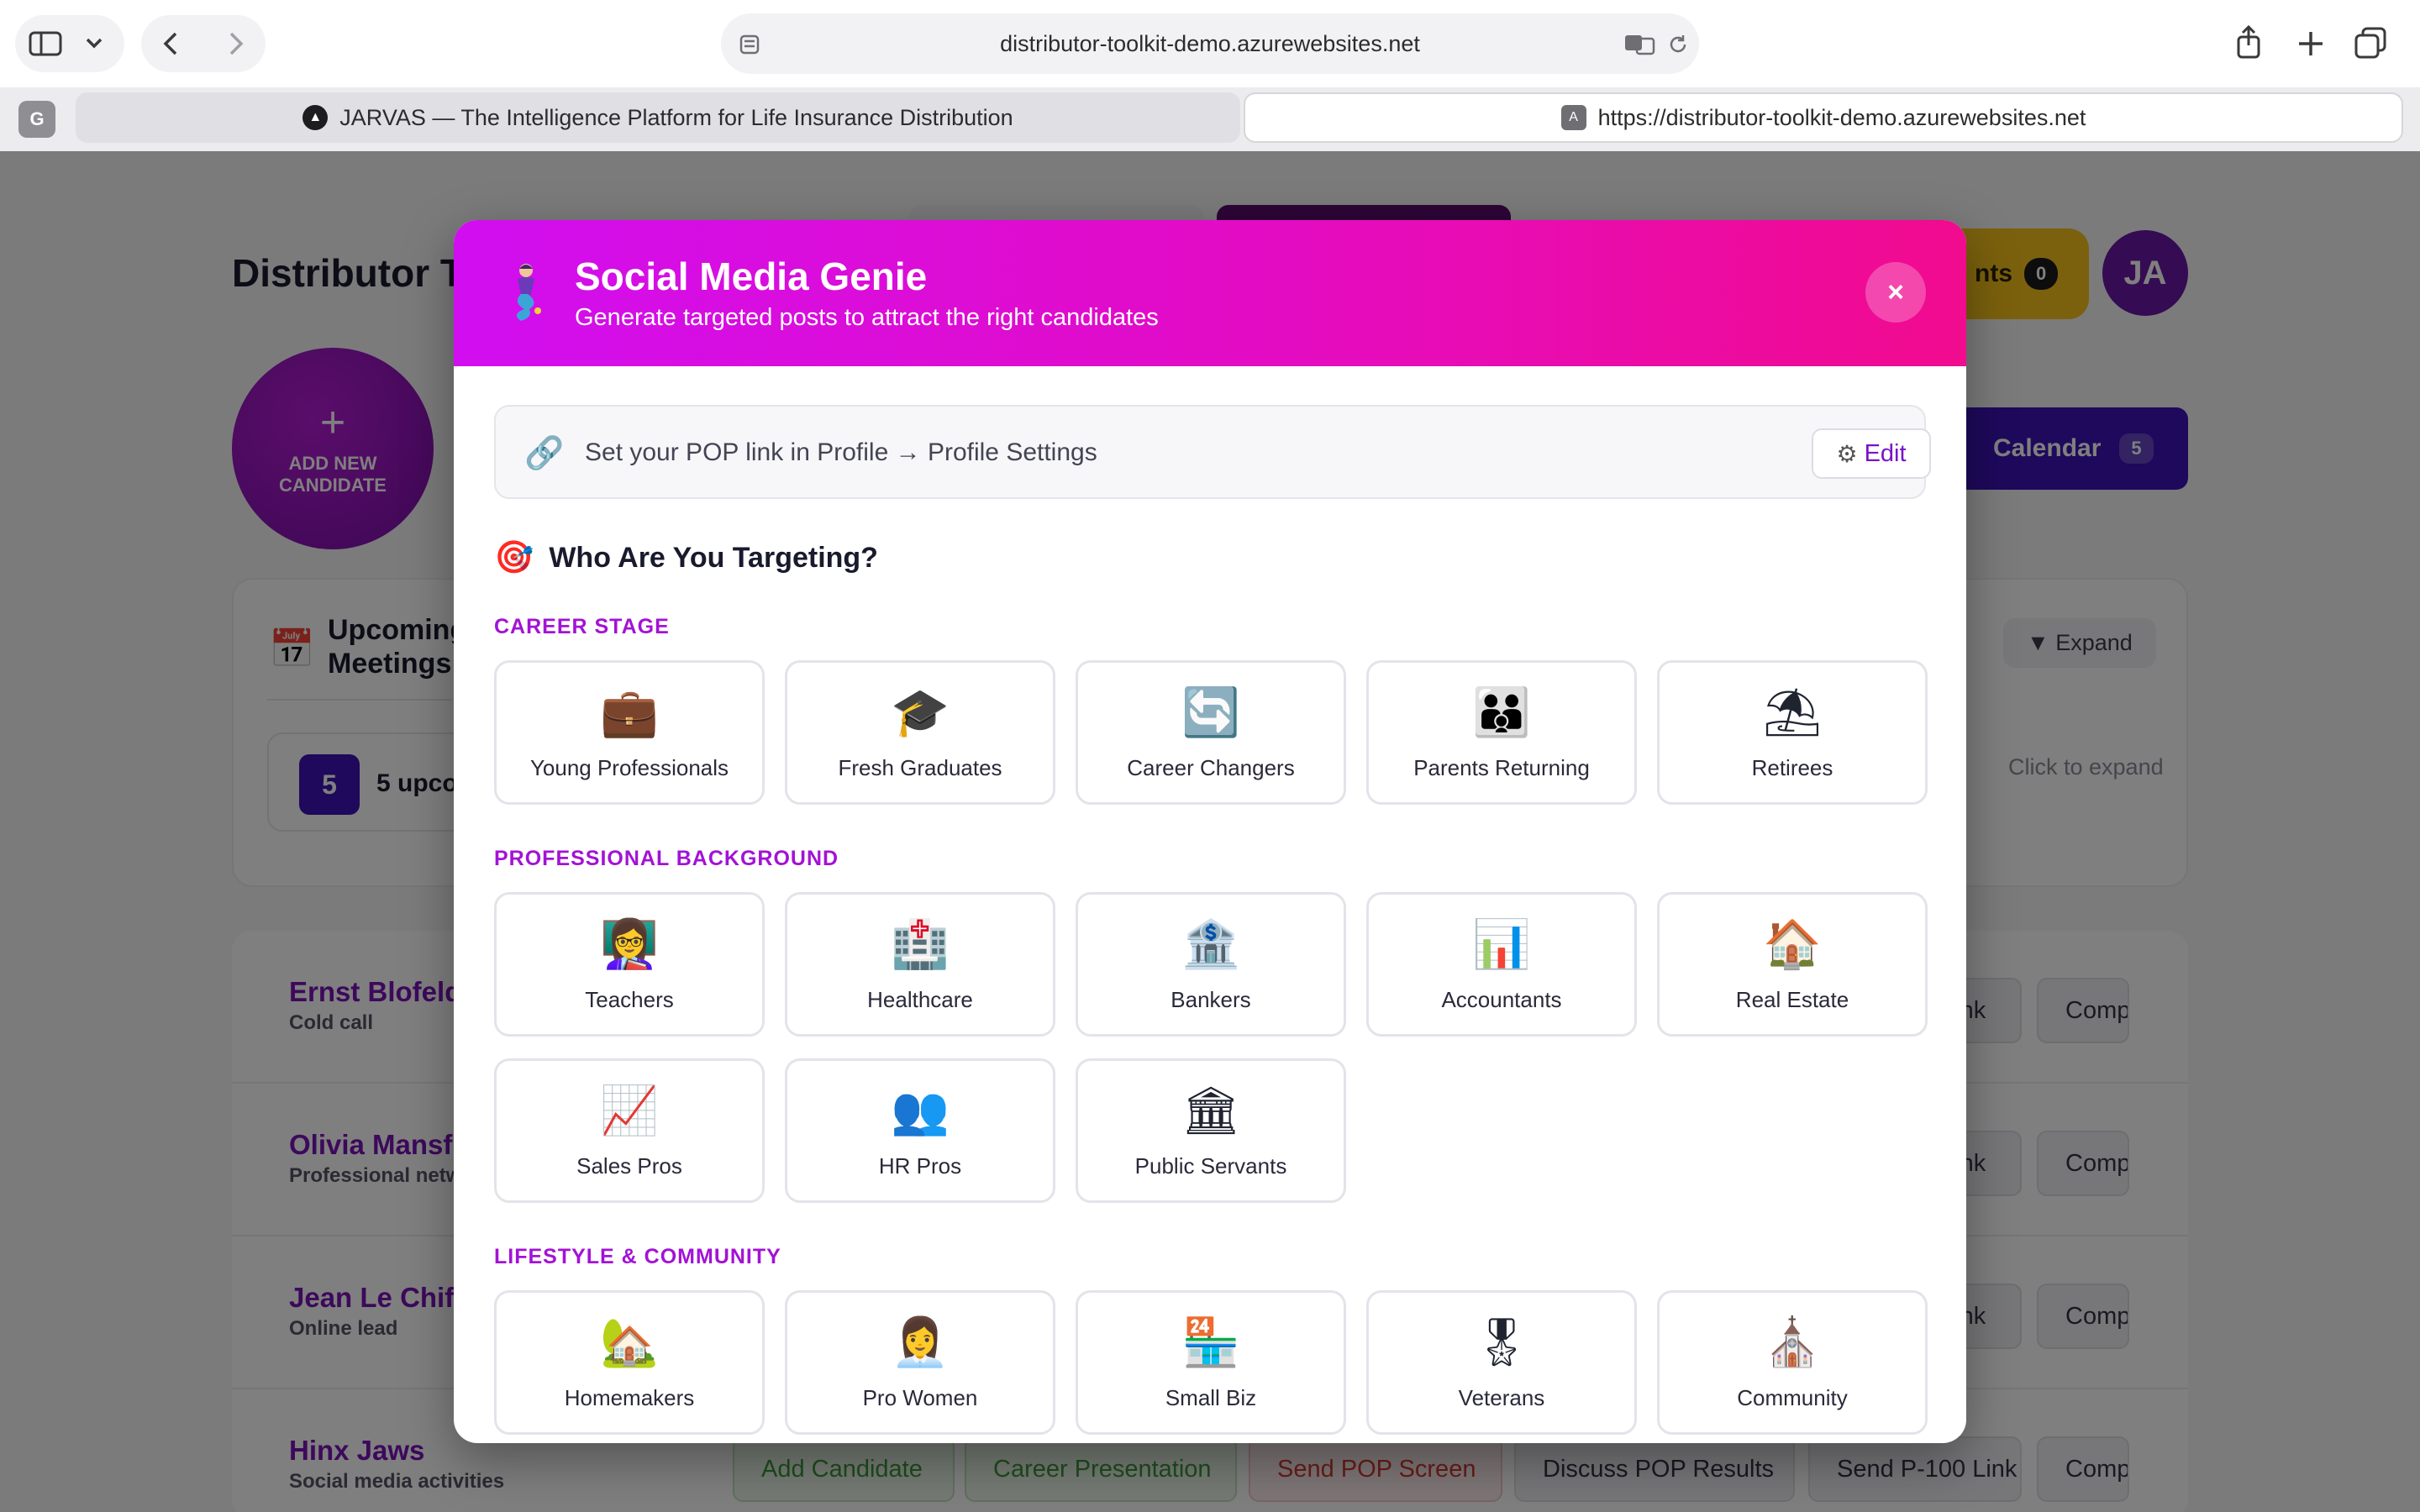 This screenshot has height=1512, width=2420. What do you see at coordinates (1210, 1166) in the screenshot?
I see `option-label: Public Servants` at bounding box center [1210, 1166].